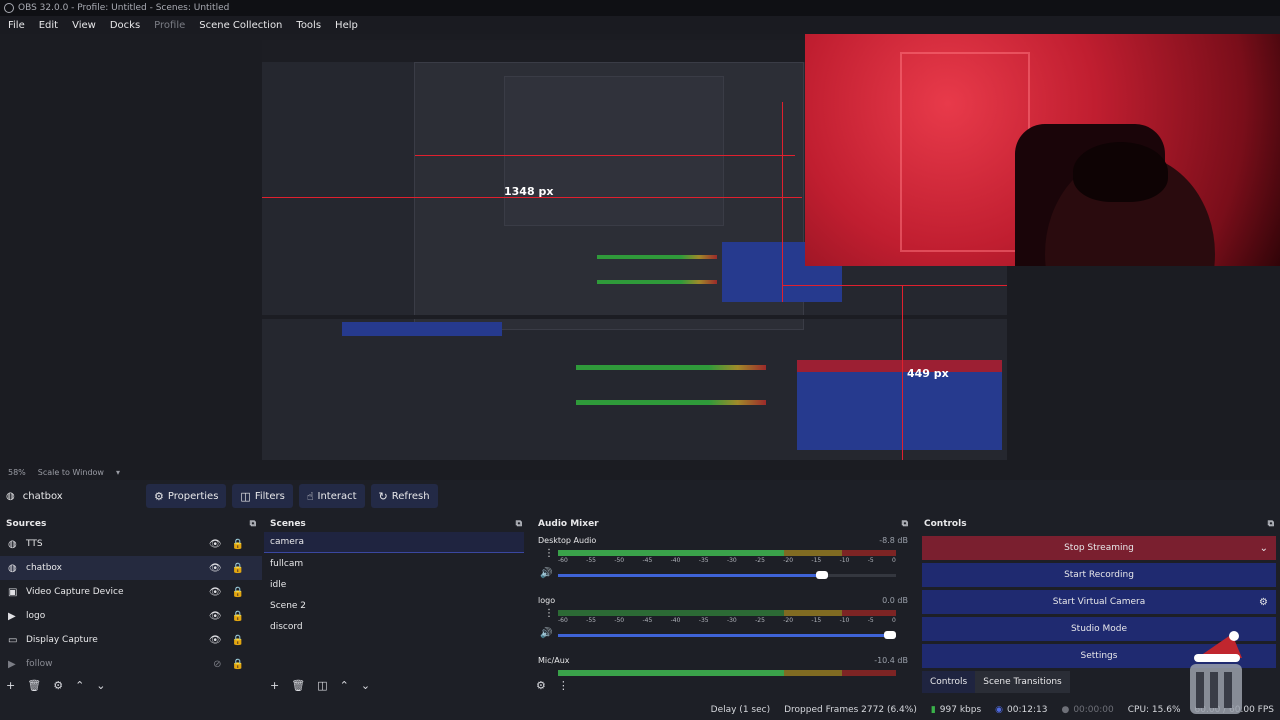  I want to click on eye-hidden-icon: ⊘, so click(217, 664).